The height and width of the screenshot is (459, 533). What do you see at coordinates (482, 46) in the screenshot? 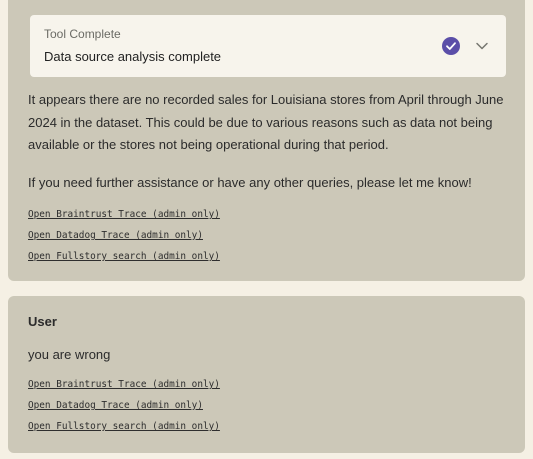
I see `chevron-down-icon` at bounding box center [482, 46].